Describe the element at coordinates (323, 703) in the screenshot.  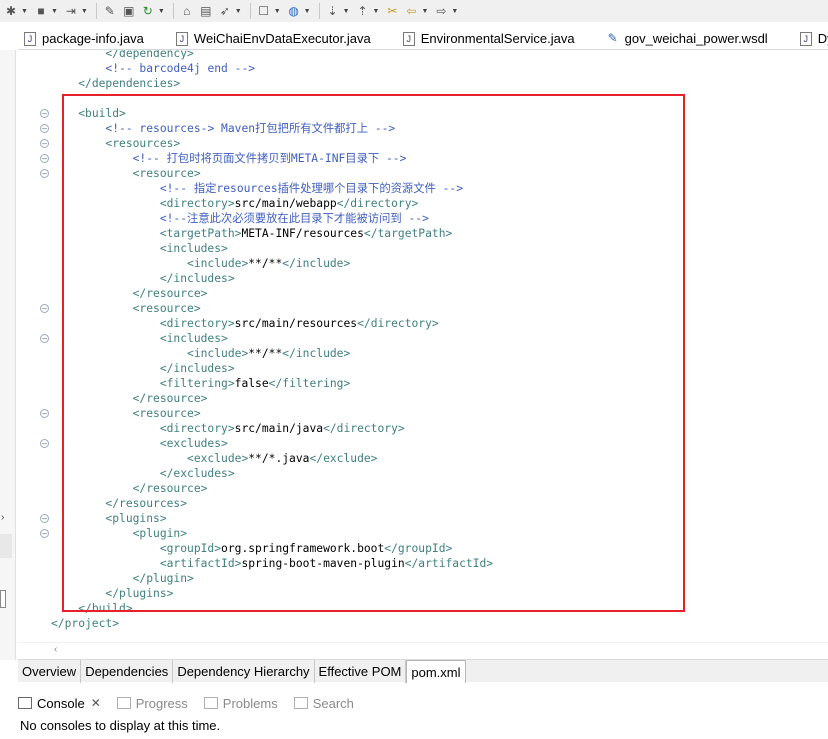
I see `tab-search: Search` at that location.